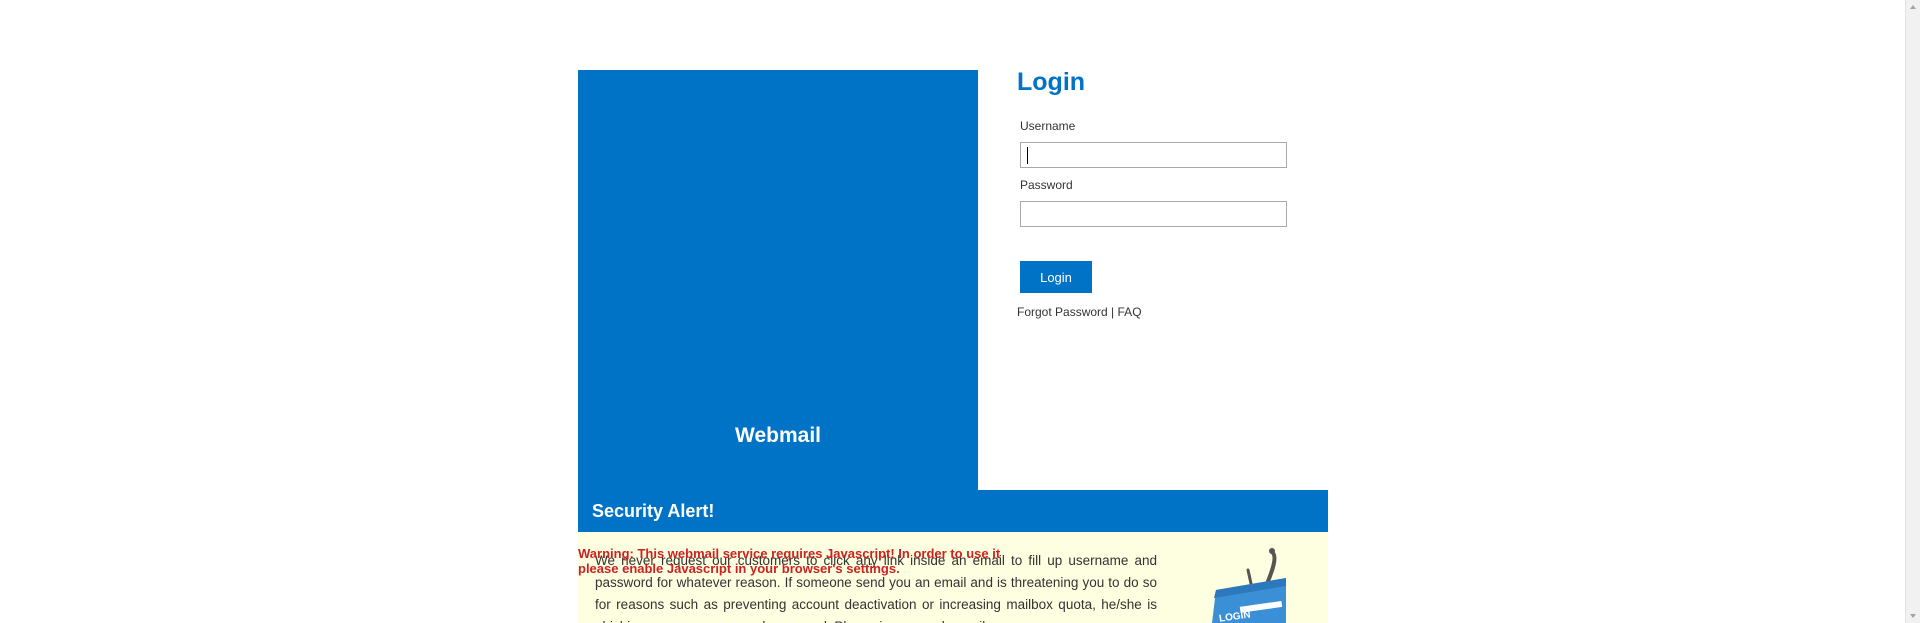 The width and height of the screenshot is (1920, 623). I want to click on username-label: Username, so click(1048, 126).